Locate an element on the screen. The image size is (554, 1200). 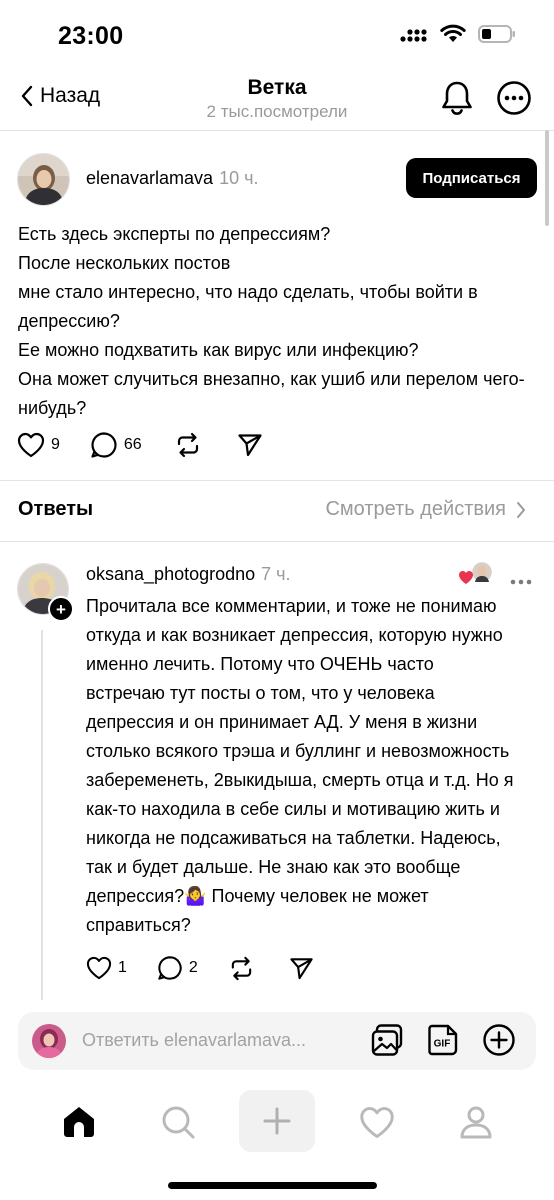
gif-icon: GIF is located at coordinates (443, 1040).